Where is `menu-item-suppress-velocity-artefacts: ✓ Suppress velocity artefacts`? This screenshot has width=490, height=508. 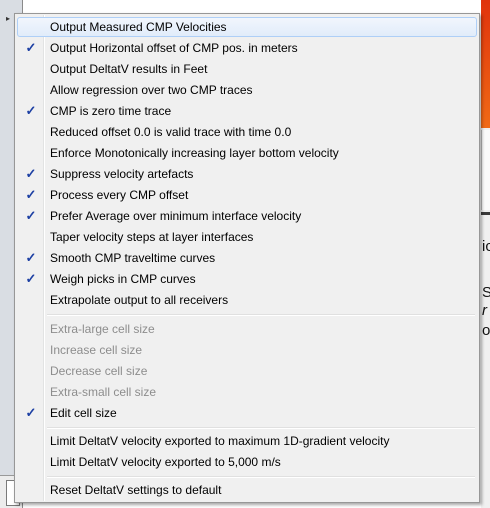
menu-item-suppress-velocity-artefacts: ✓ Suppress velocity artefacts is located at coordinates (247, 174).